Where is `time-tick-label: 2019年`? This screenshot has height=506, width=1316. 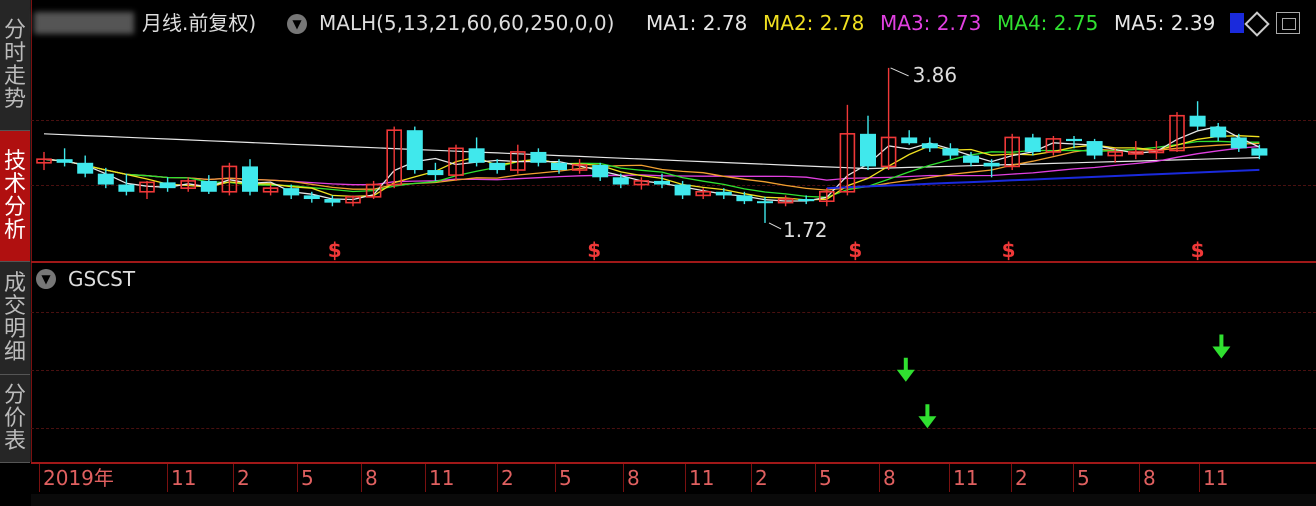 time-tick-label: 2019年 is located at coordinates (78, 478).